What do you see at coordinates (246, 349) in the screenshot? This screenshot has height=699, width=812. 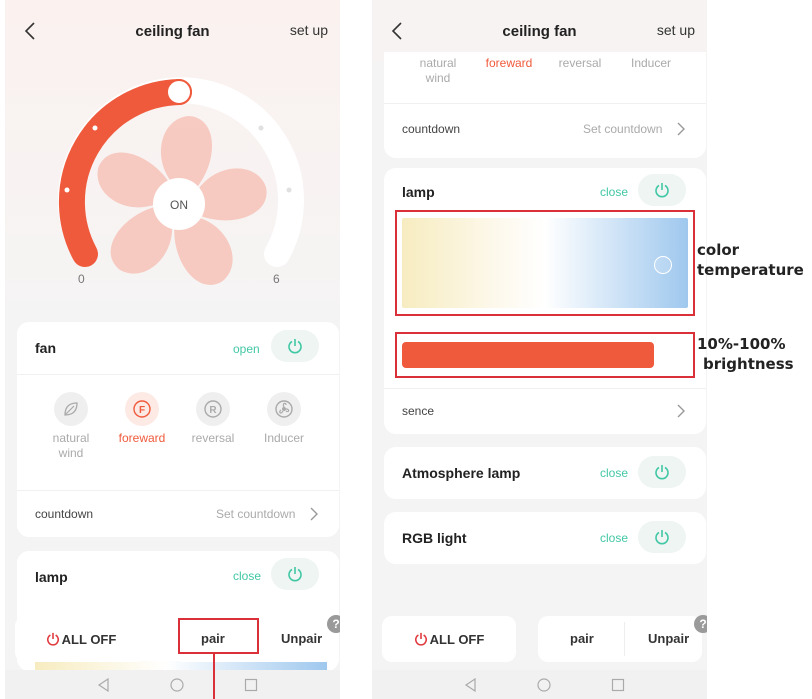 I see `fan-state: open` at bounding box center [246, 349].